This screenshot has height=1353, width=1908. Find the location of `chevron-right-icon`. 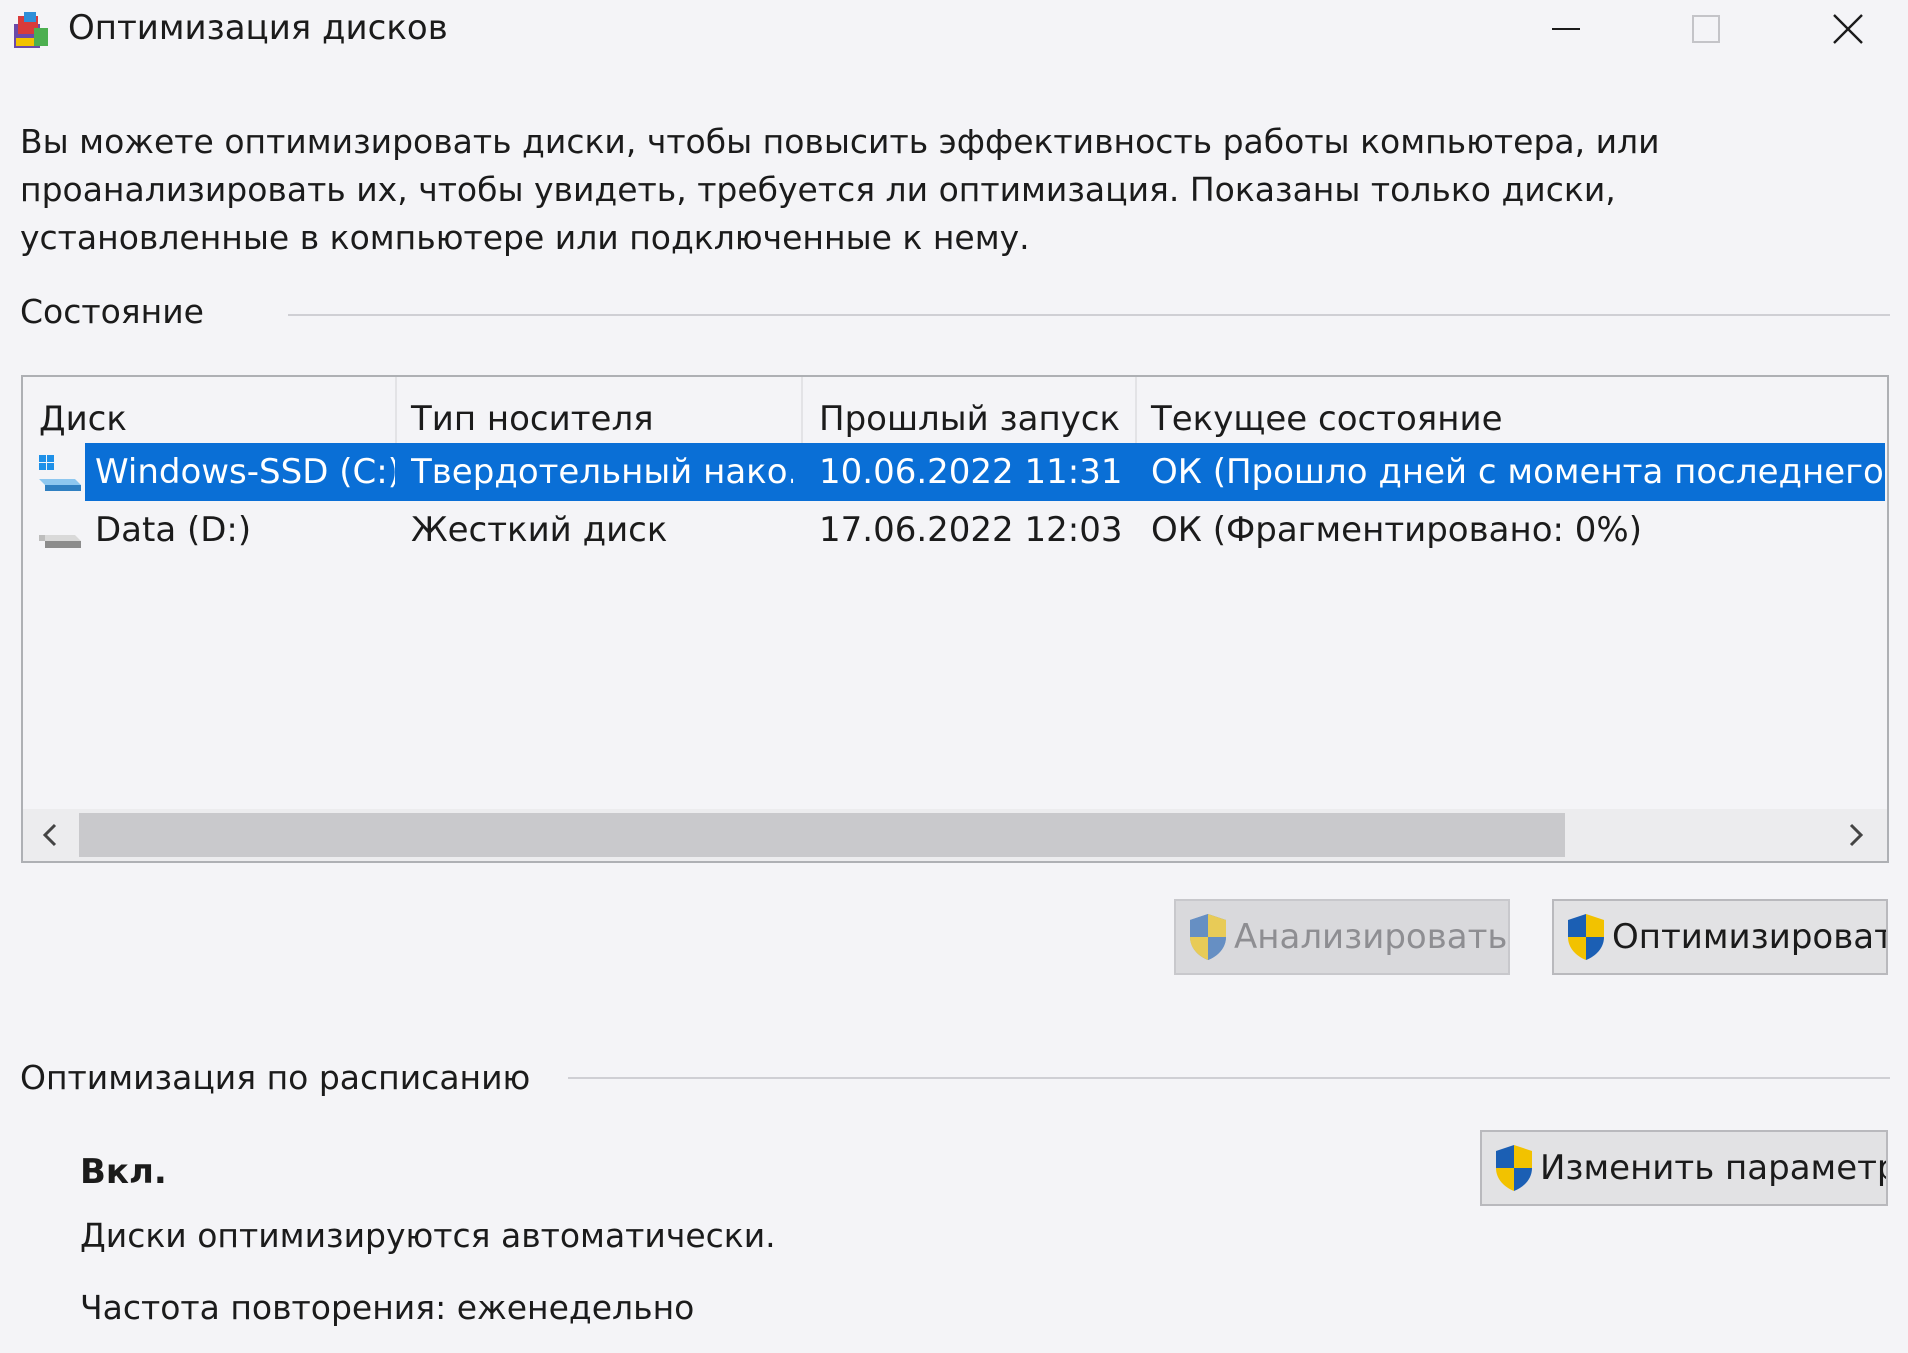

chevron-right-icon is located at coordinates (1856, 835).